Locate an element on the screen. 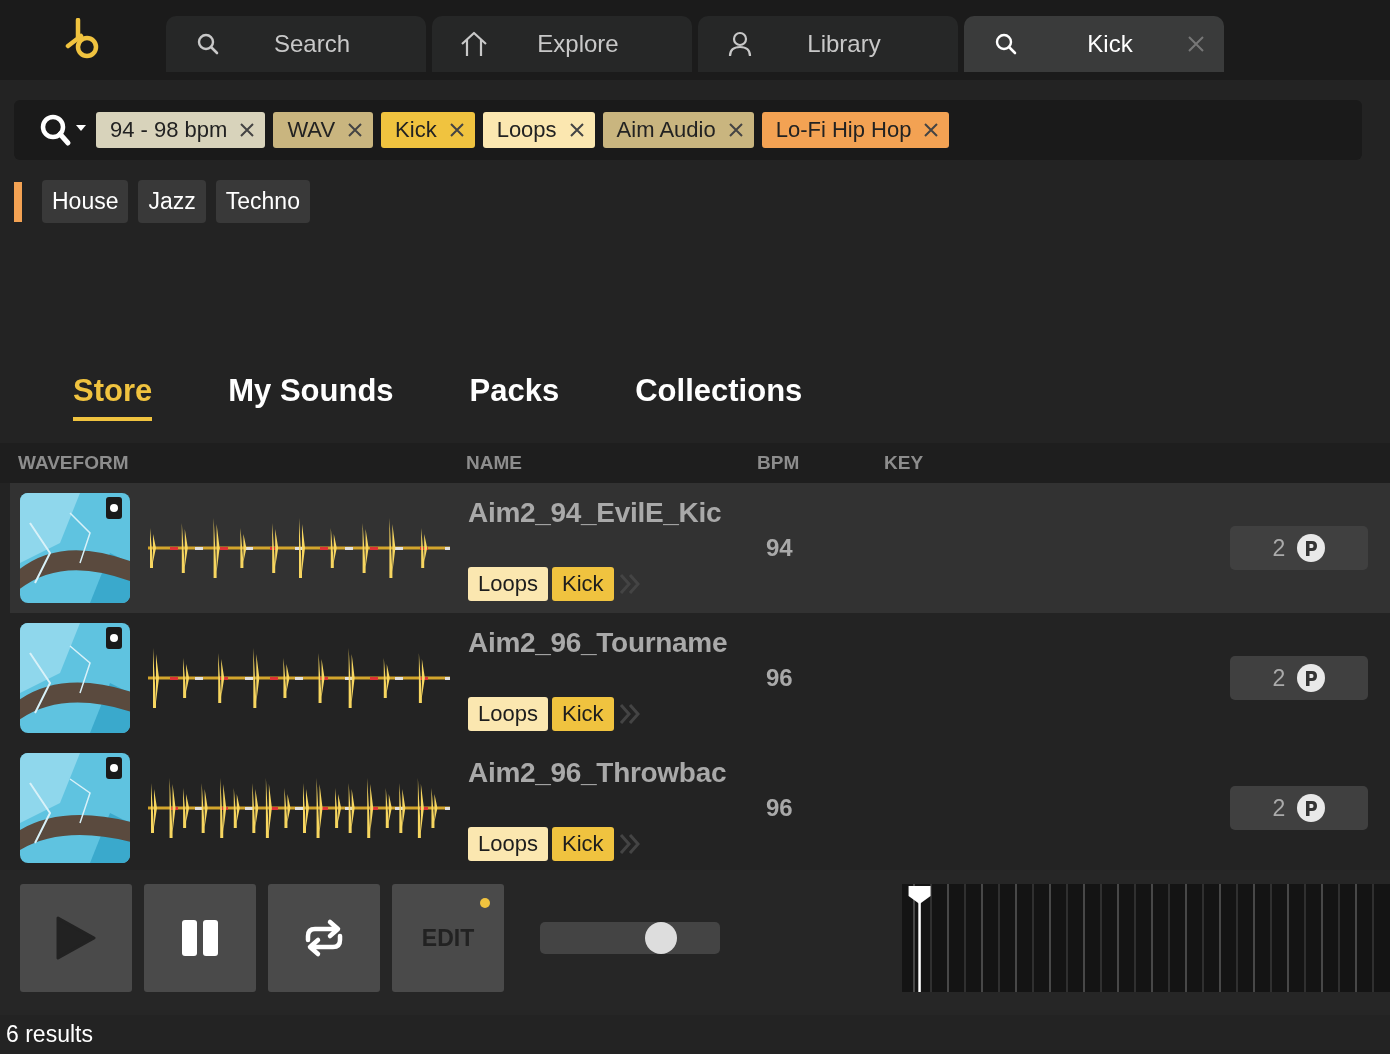 Image resolution: width=1390 pixels, height=1054 pixels. volume-slider is located at coordinates (630, 938).